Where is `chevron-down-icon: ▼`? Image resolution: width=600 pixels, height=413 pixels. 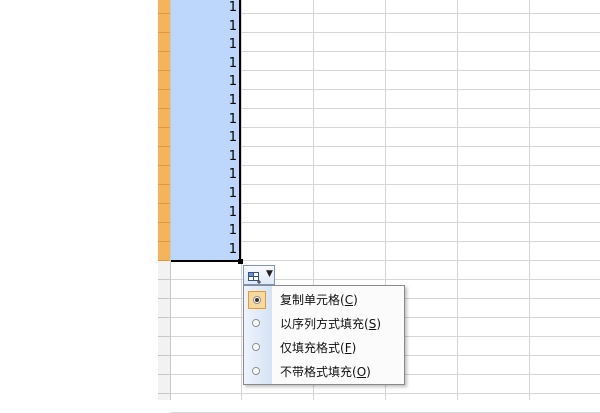 chevron-down-icon: ▼ is located at coordinates (269, 274).